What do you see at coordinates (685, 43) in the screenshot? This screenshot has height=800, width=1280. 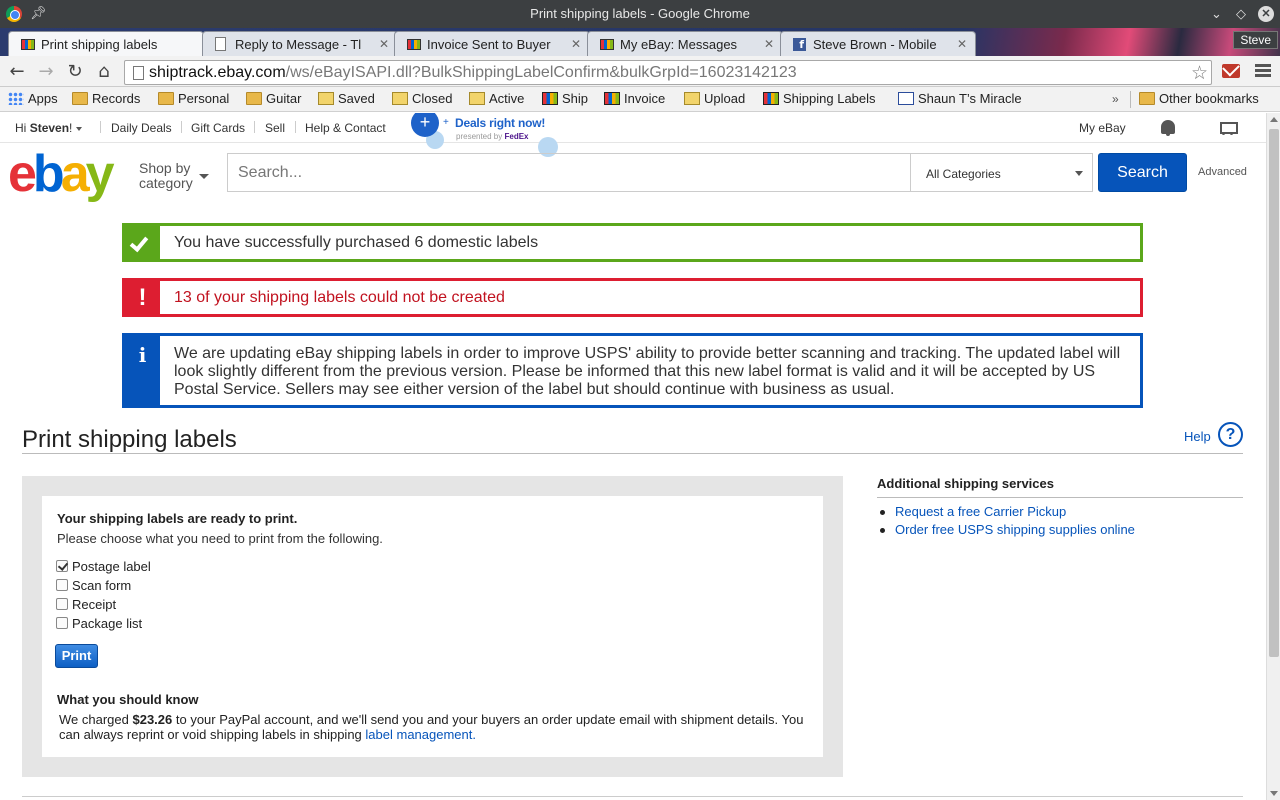 I see `tab-my-ebay-messages: My eBay: Messages ✕` at bounding box center [685, 43].